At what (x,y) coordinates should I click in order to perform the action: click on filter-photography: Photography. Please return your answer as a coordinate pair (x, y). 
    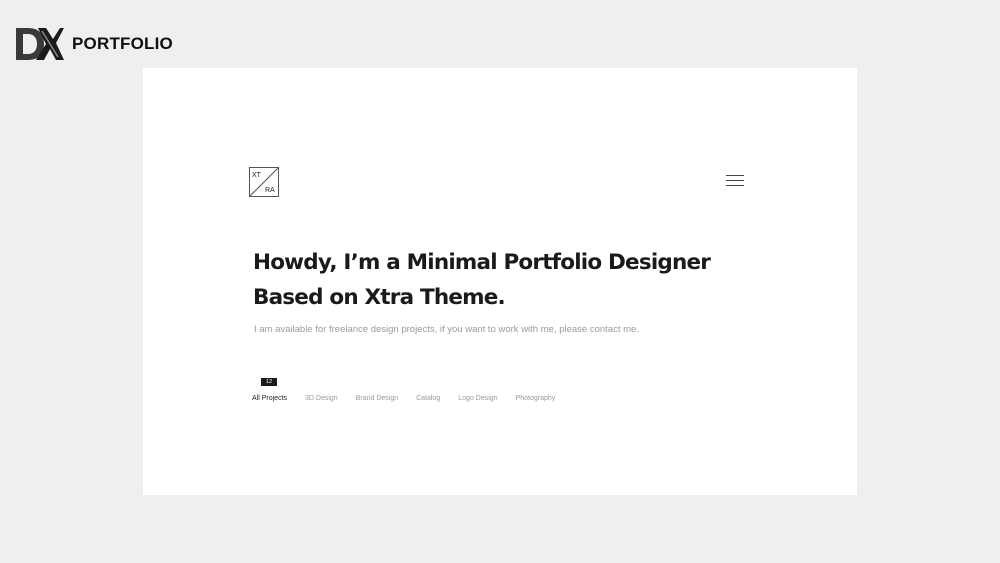
    Looking at the image, I should click on (536, 398).